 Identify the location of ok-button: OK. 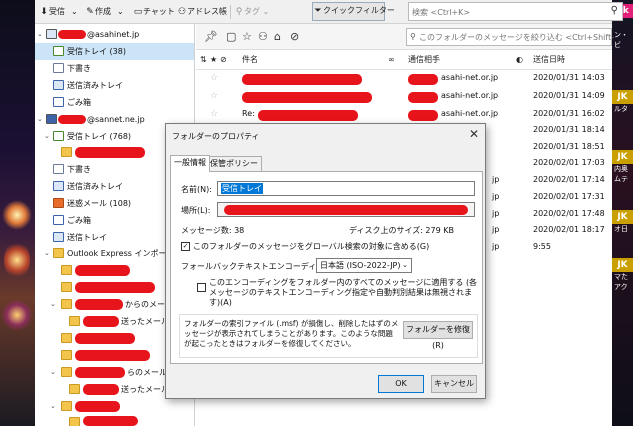
(401, 384).